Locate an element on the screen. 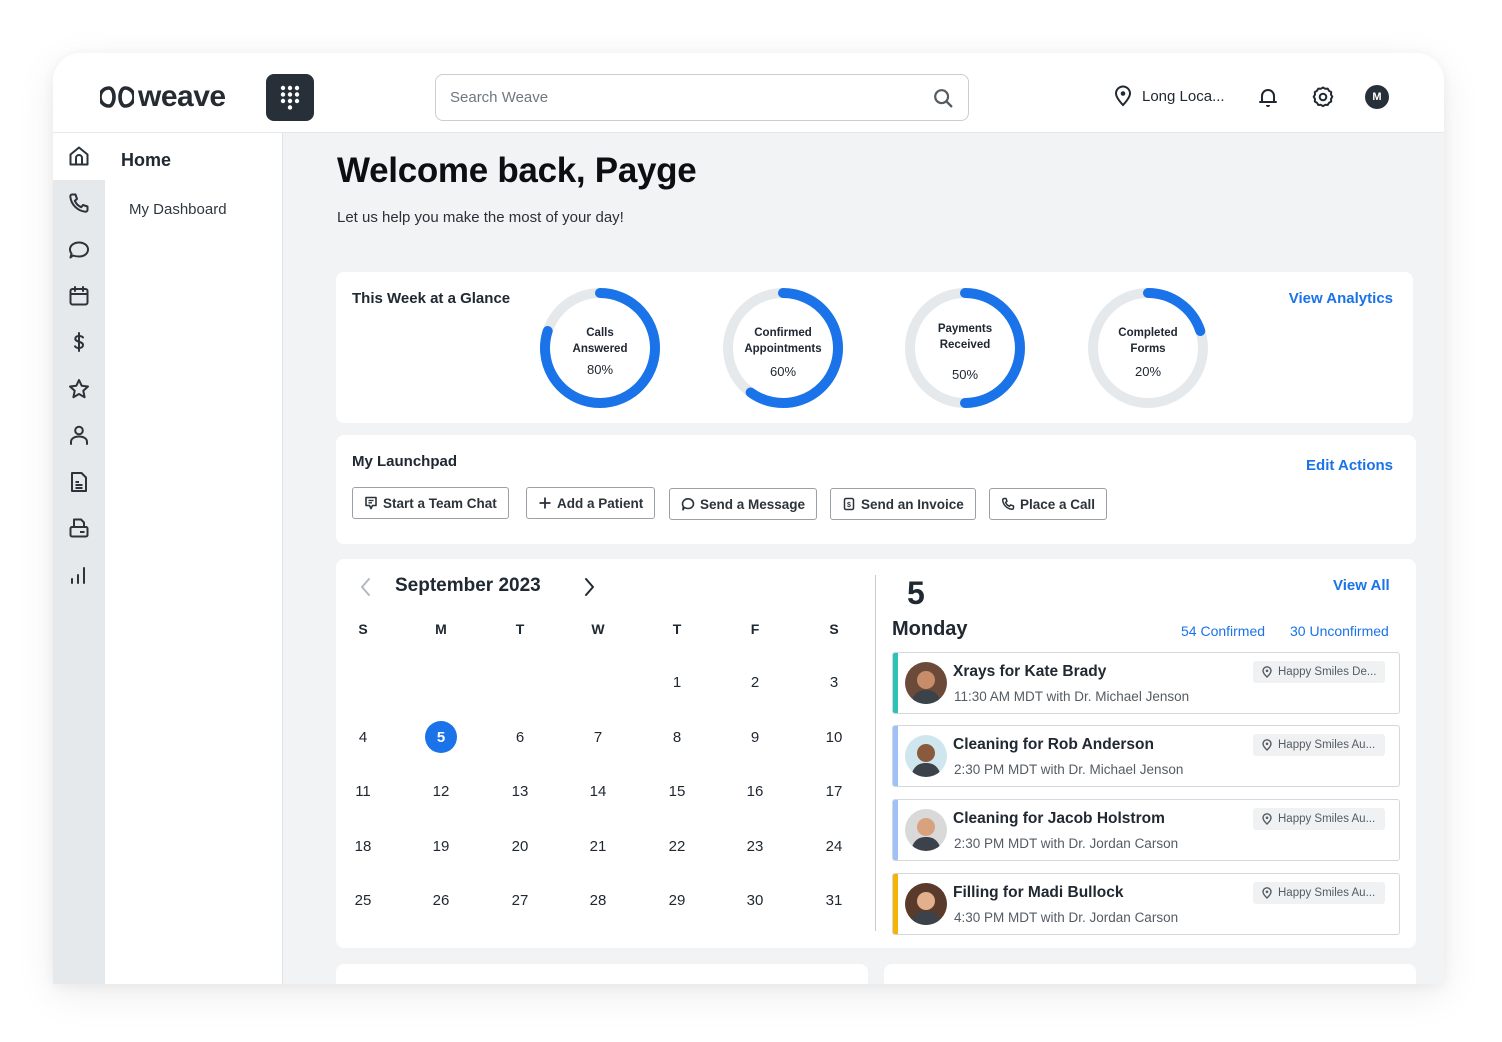  add-patient-button: Add a Patient is located at coordinates (591, 503).